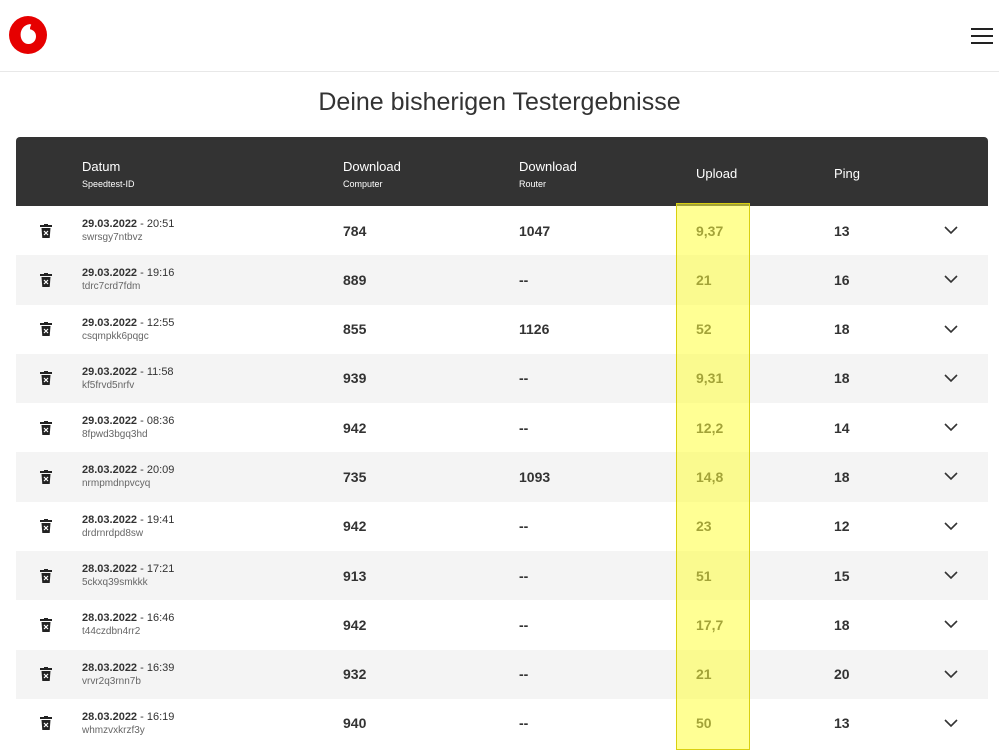 Image resolution: width=999 pixels, height=755 pixels. I want to click on download-computer-value: 939, so click(355, 378).